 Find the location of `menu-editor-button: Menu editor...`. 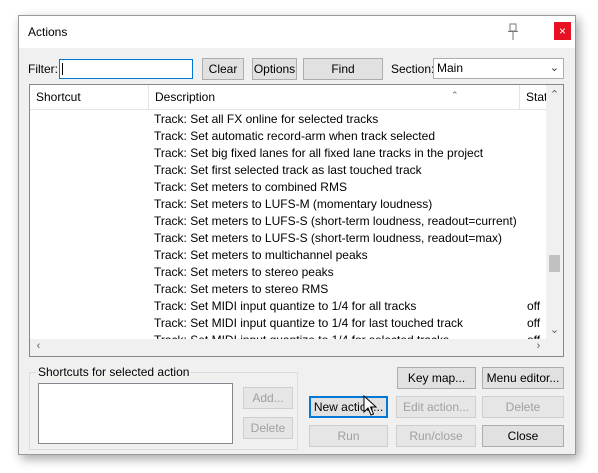

menu-editor-button: Menu editor... is located at coordinates (523, 378).